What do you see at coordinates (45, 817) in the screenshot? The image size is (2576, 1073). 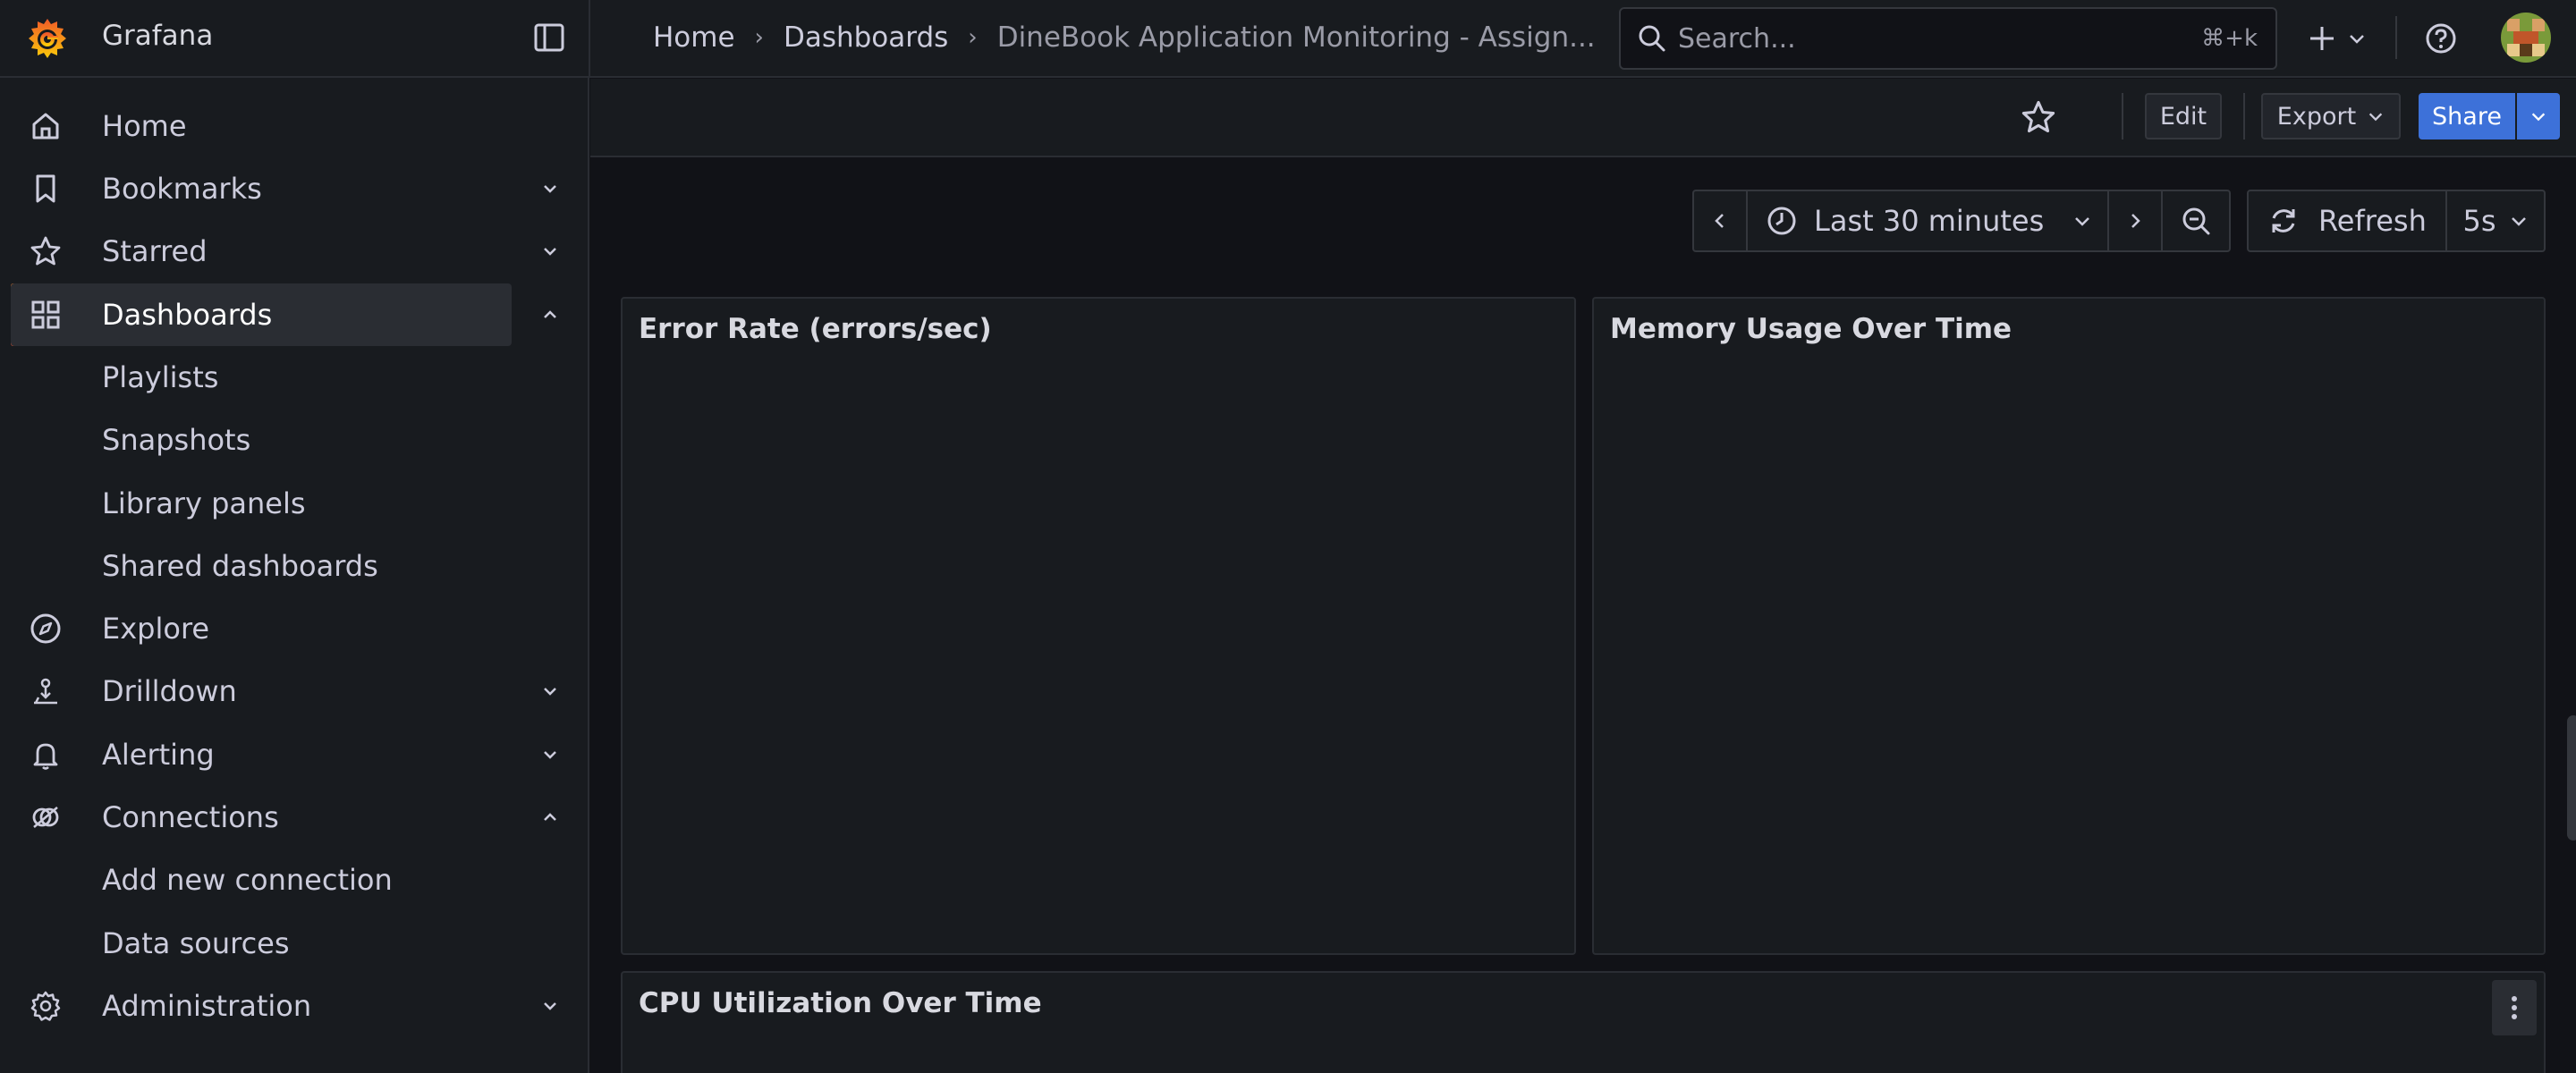 I see `connections-icon` at bounding box center [45, 817].